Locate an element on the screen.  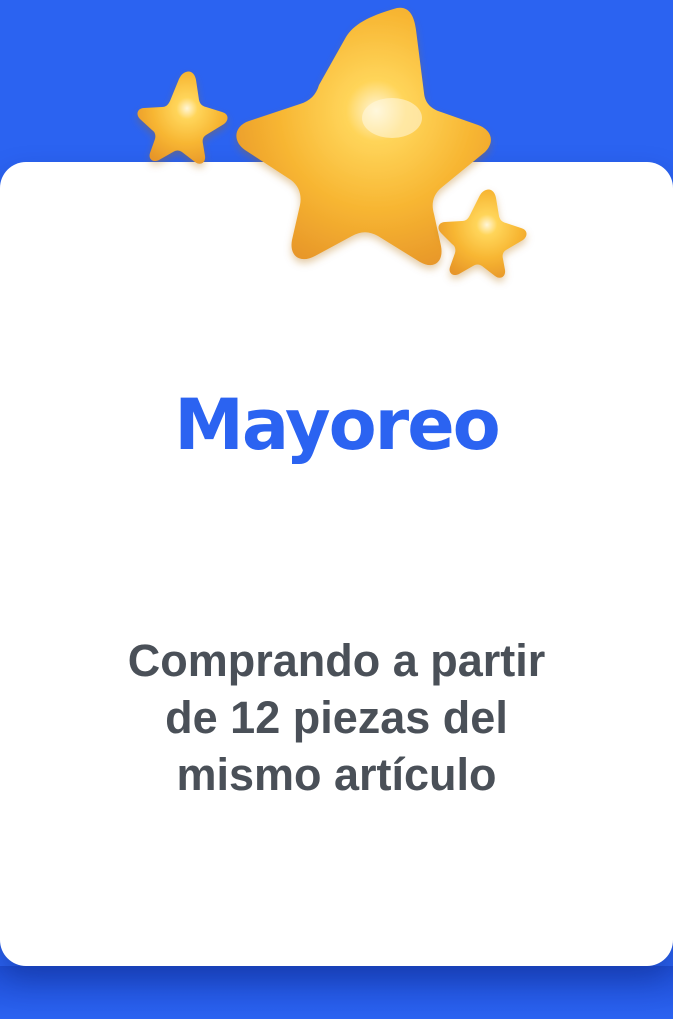
description-line: Comprando a partir is located at coordinates (336, 660).